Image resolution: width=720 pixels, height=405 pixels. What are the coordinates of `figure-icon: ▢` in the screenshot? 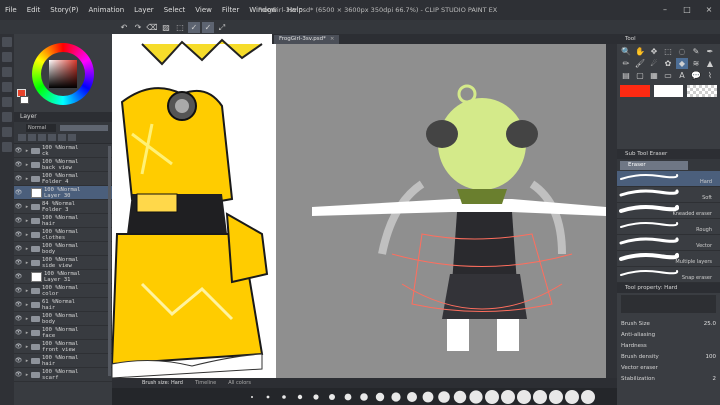 It's located at (640, 75).